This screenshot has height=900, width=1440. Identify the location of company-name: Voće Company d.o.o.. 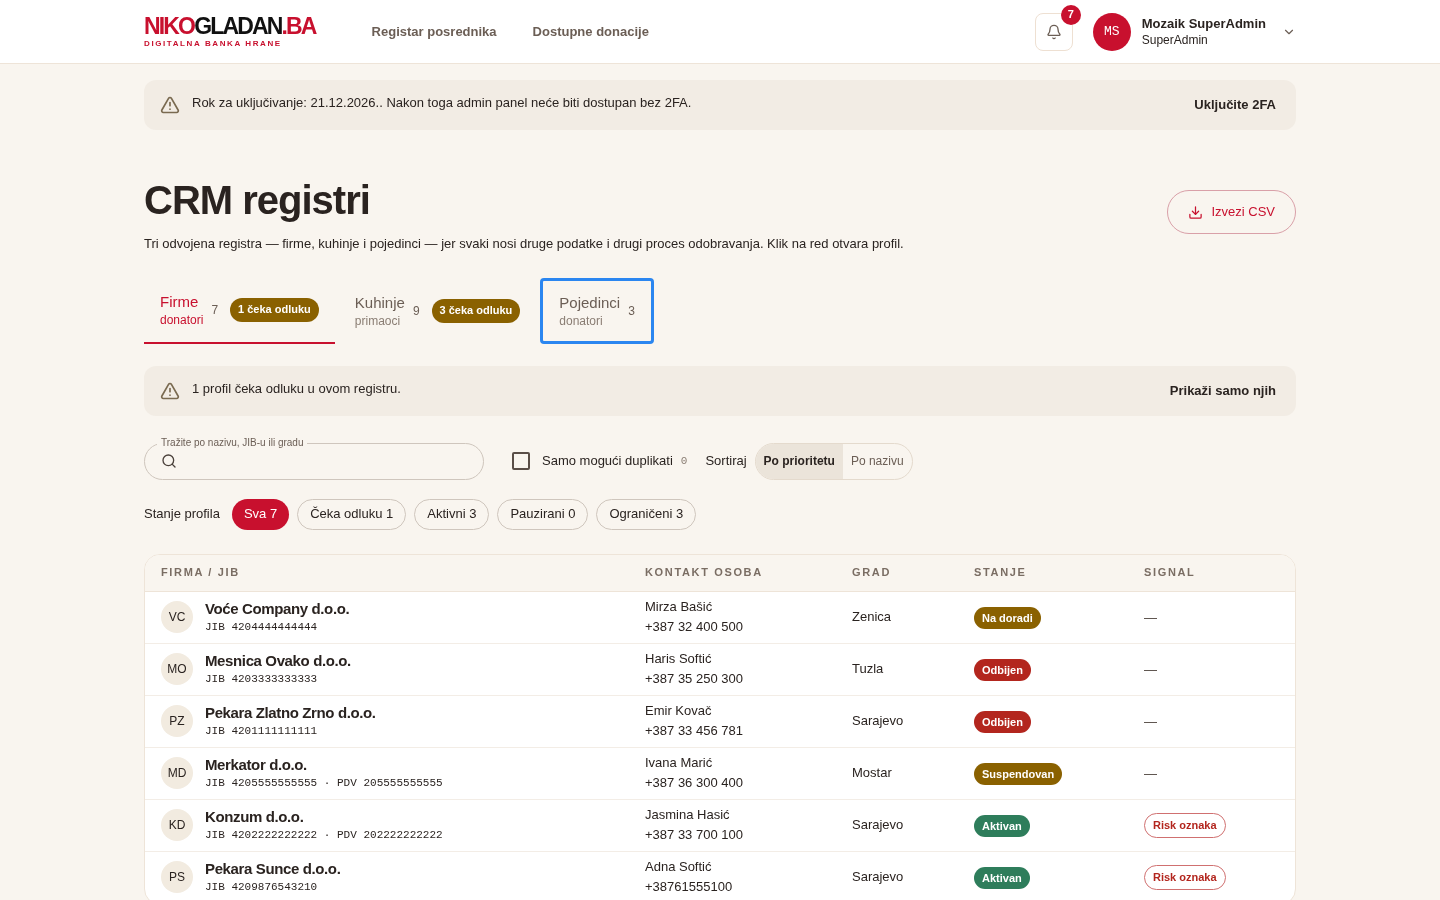
(277, 609).